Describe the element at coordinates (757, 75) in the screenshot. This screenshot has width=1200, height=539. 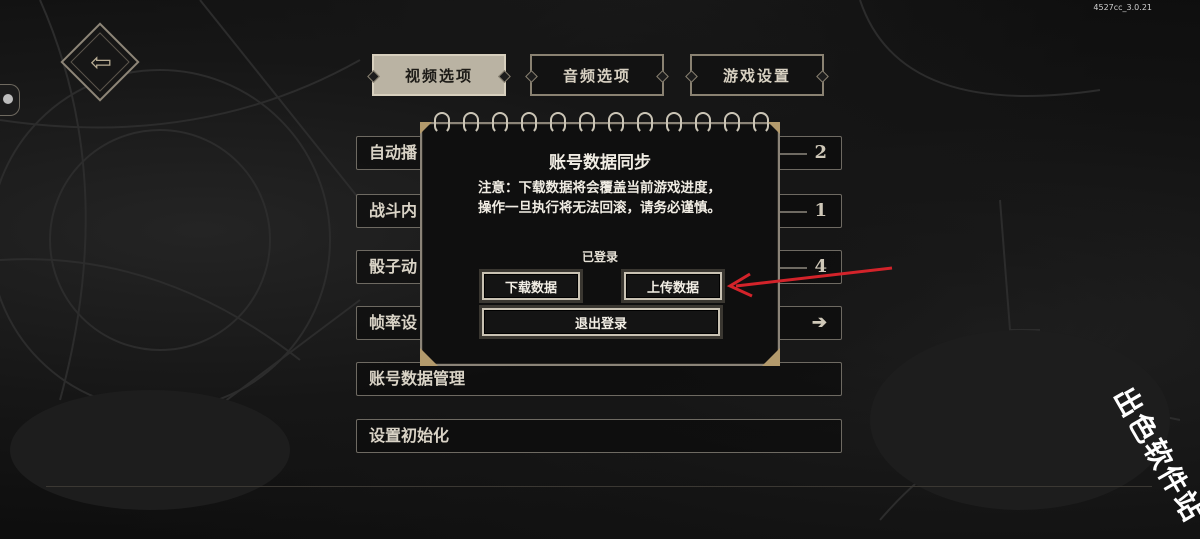
I see `tab-game: 游戏设置` at that location.